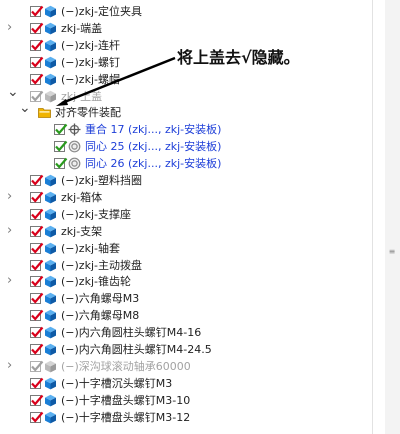 The width and height of the screenshot is (400, 434). I want to click on tree-item-label: (−)zkj-螺钉, so click(90, 62).